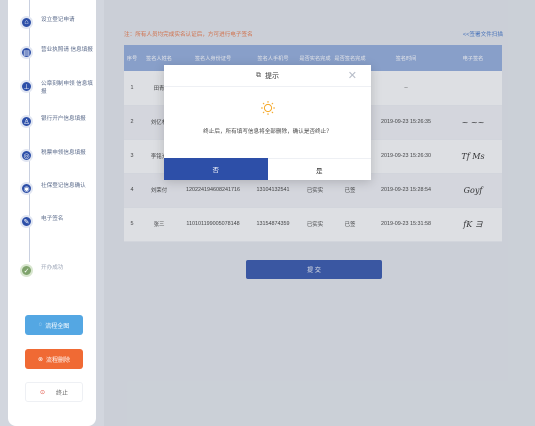  I want to click on step-label: 开办成功, so click(52, 268).